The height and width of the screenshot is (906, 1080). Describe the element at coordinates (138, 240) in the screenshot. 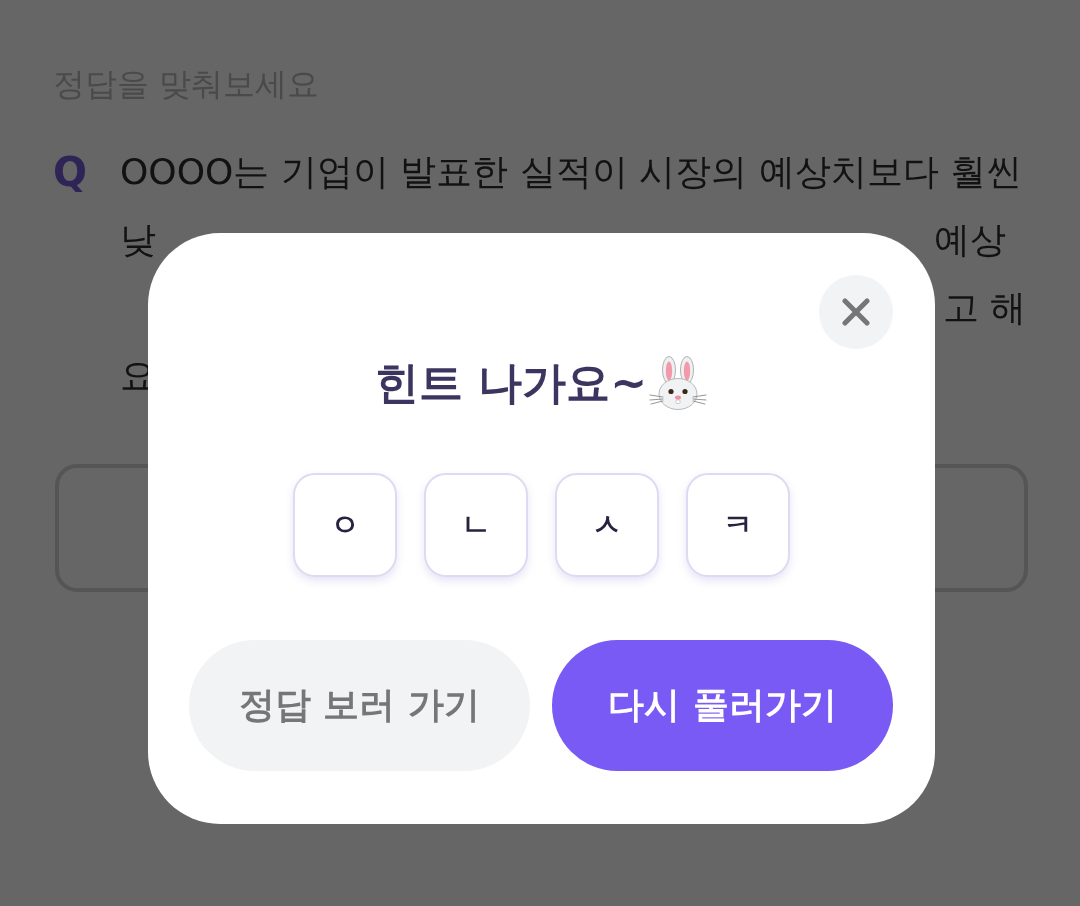

I see `question-text: 낮` at that location.